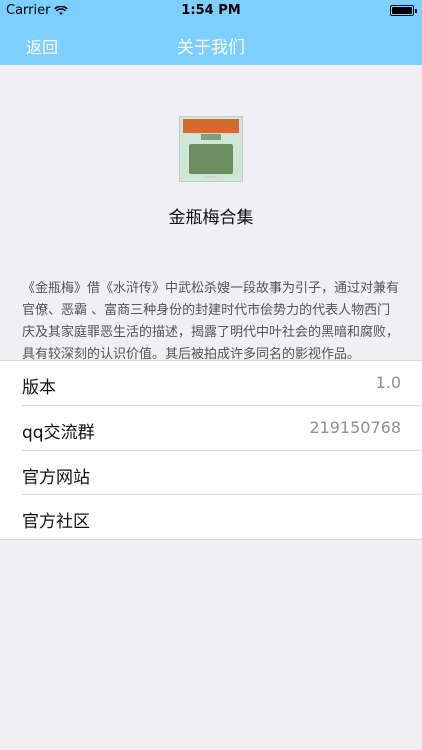 This screenshot has height=750, width=422. Describe the element at coordinates (211, 48) in the screenshot. I see `page-title: 关于我们` at that location.